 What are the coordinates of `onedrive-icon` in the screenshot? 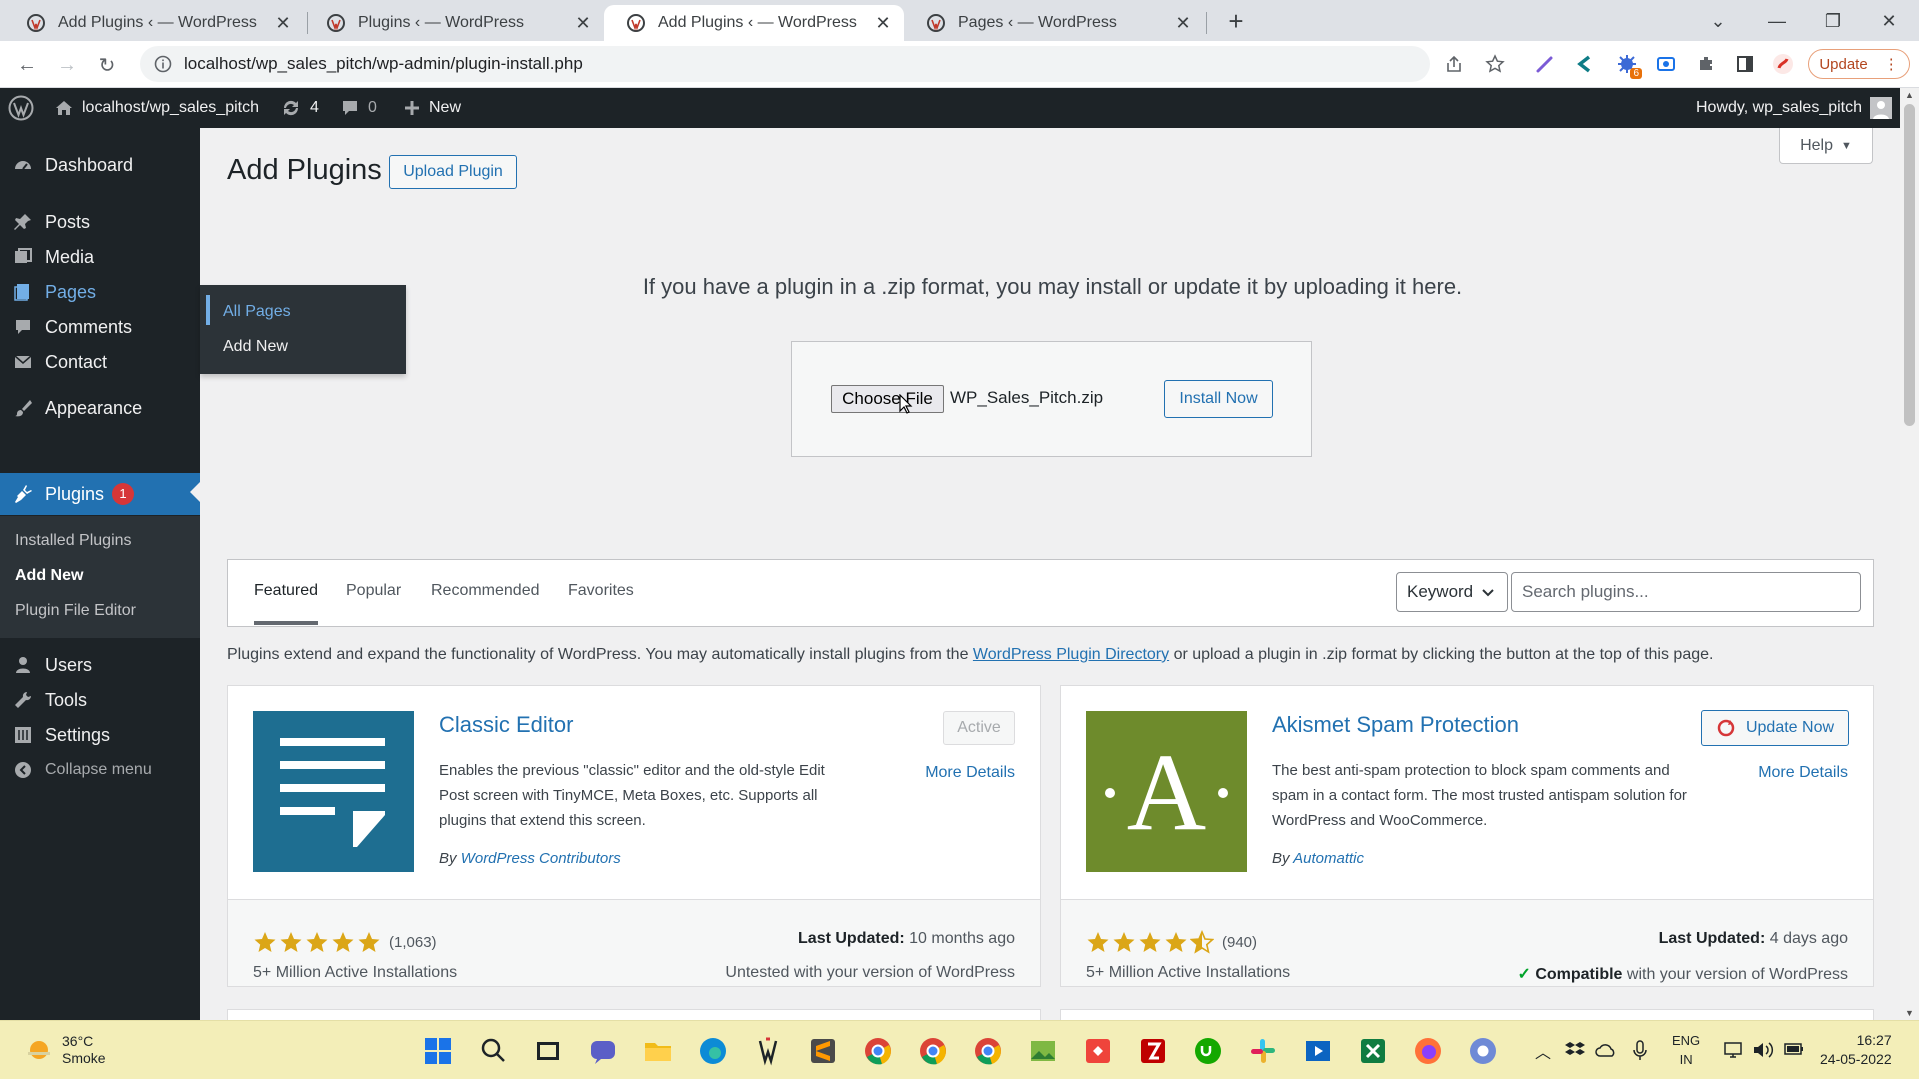 It's located at (1606, 1050).